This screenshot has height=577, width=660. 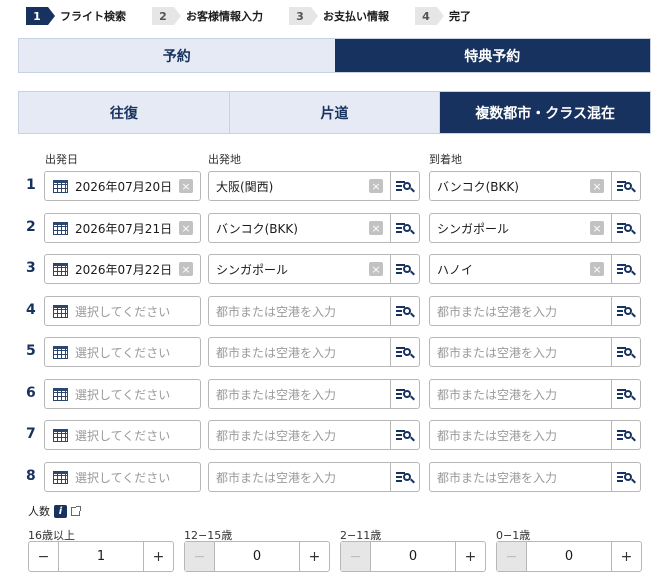 What do you see at coordinates (31, 268) in the screenshot?
I see `segment-number: 3` at bounding box center [31, 268].